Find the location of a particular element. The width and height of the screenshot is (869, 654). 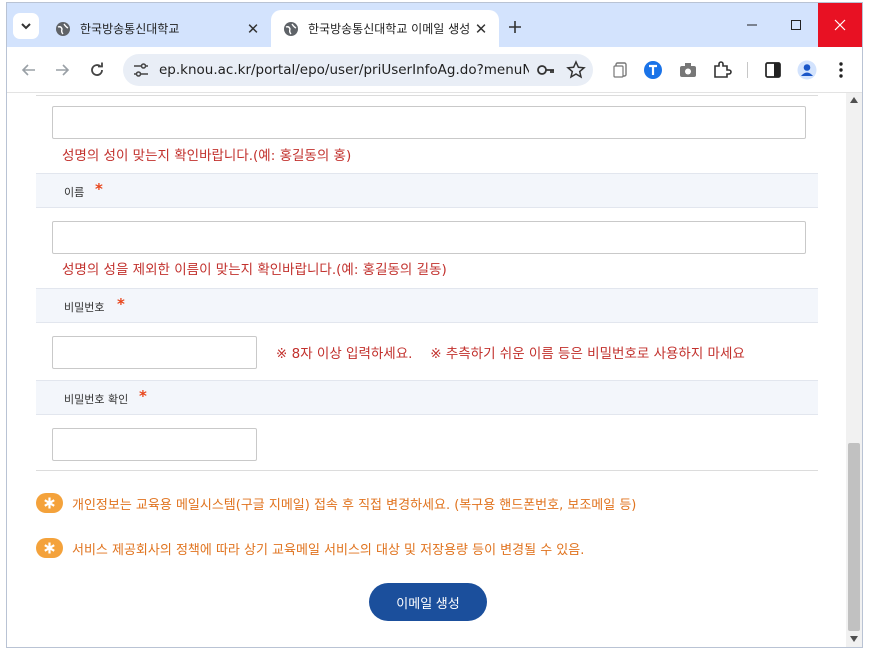

surname-hint: 성명의 성이 맞는지 확인바랍니다.(예: 홍길동의 홍) is located at coordinates (207, 156).